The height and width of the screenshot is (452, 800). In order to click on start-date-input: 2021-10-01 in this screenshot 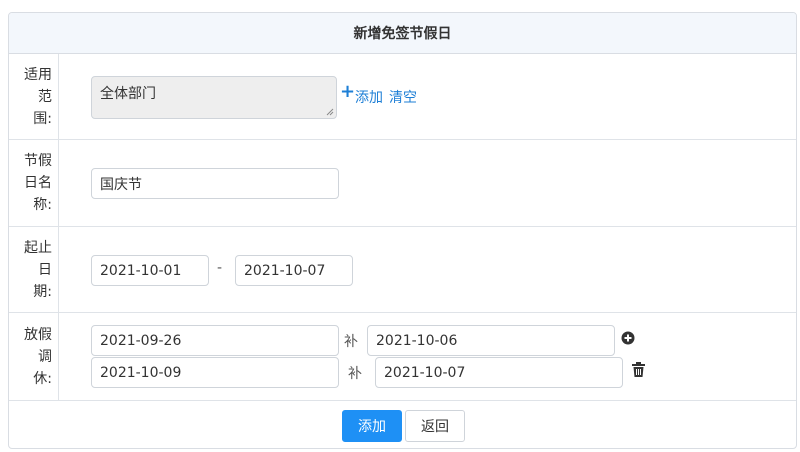, I will do `click(150, 270)`.